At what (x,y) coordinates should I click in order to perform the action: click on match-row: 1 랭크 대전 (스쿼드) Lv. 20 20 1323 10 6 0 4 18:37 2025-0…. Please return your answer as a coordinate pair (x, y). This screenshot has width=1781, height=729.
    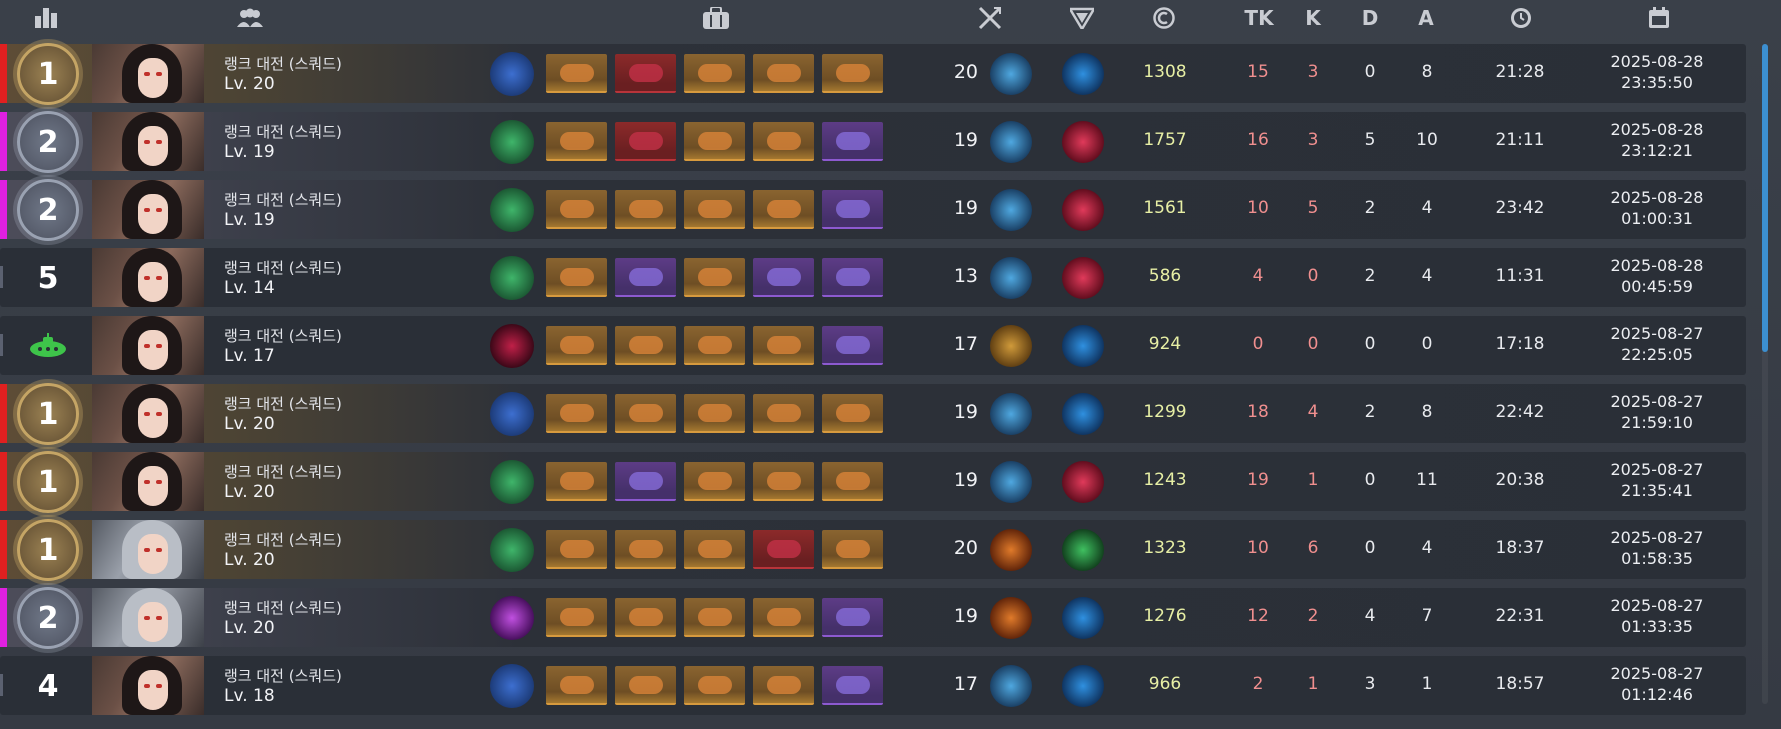
    Looking at the image, I should click on (873, 550).